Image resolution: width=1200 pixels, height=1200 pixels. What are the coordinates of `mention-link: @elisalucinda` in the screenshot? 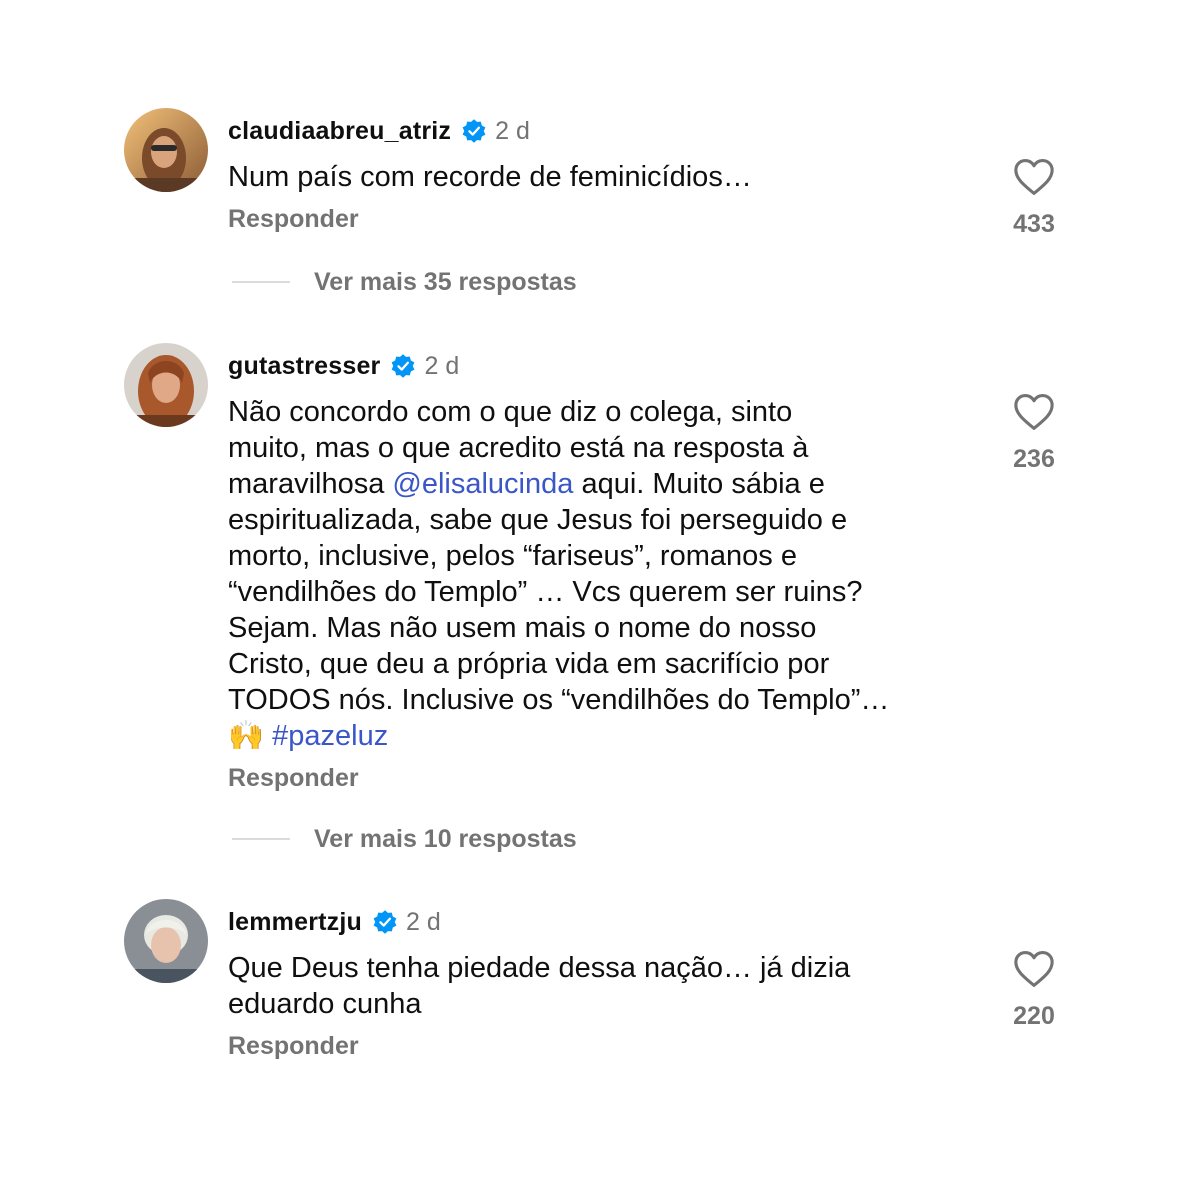 It's located at (482, 484).